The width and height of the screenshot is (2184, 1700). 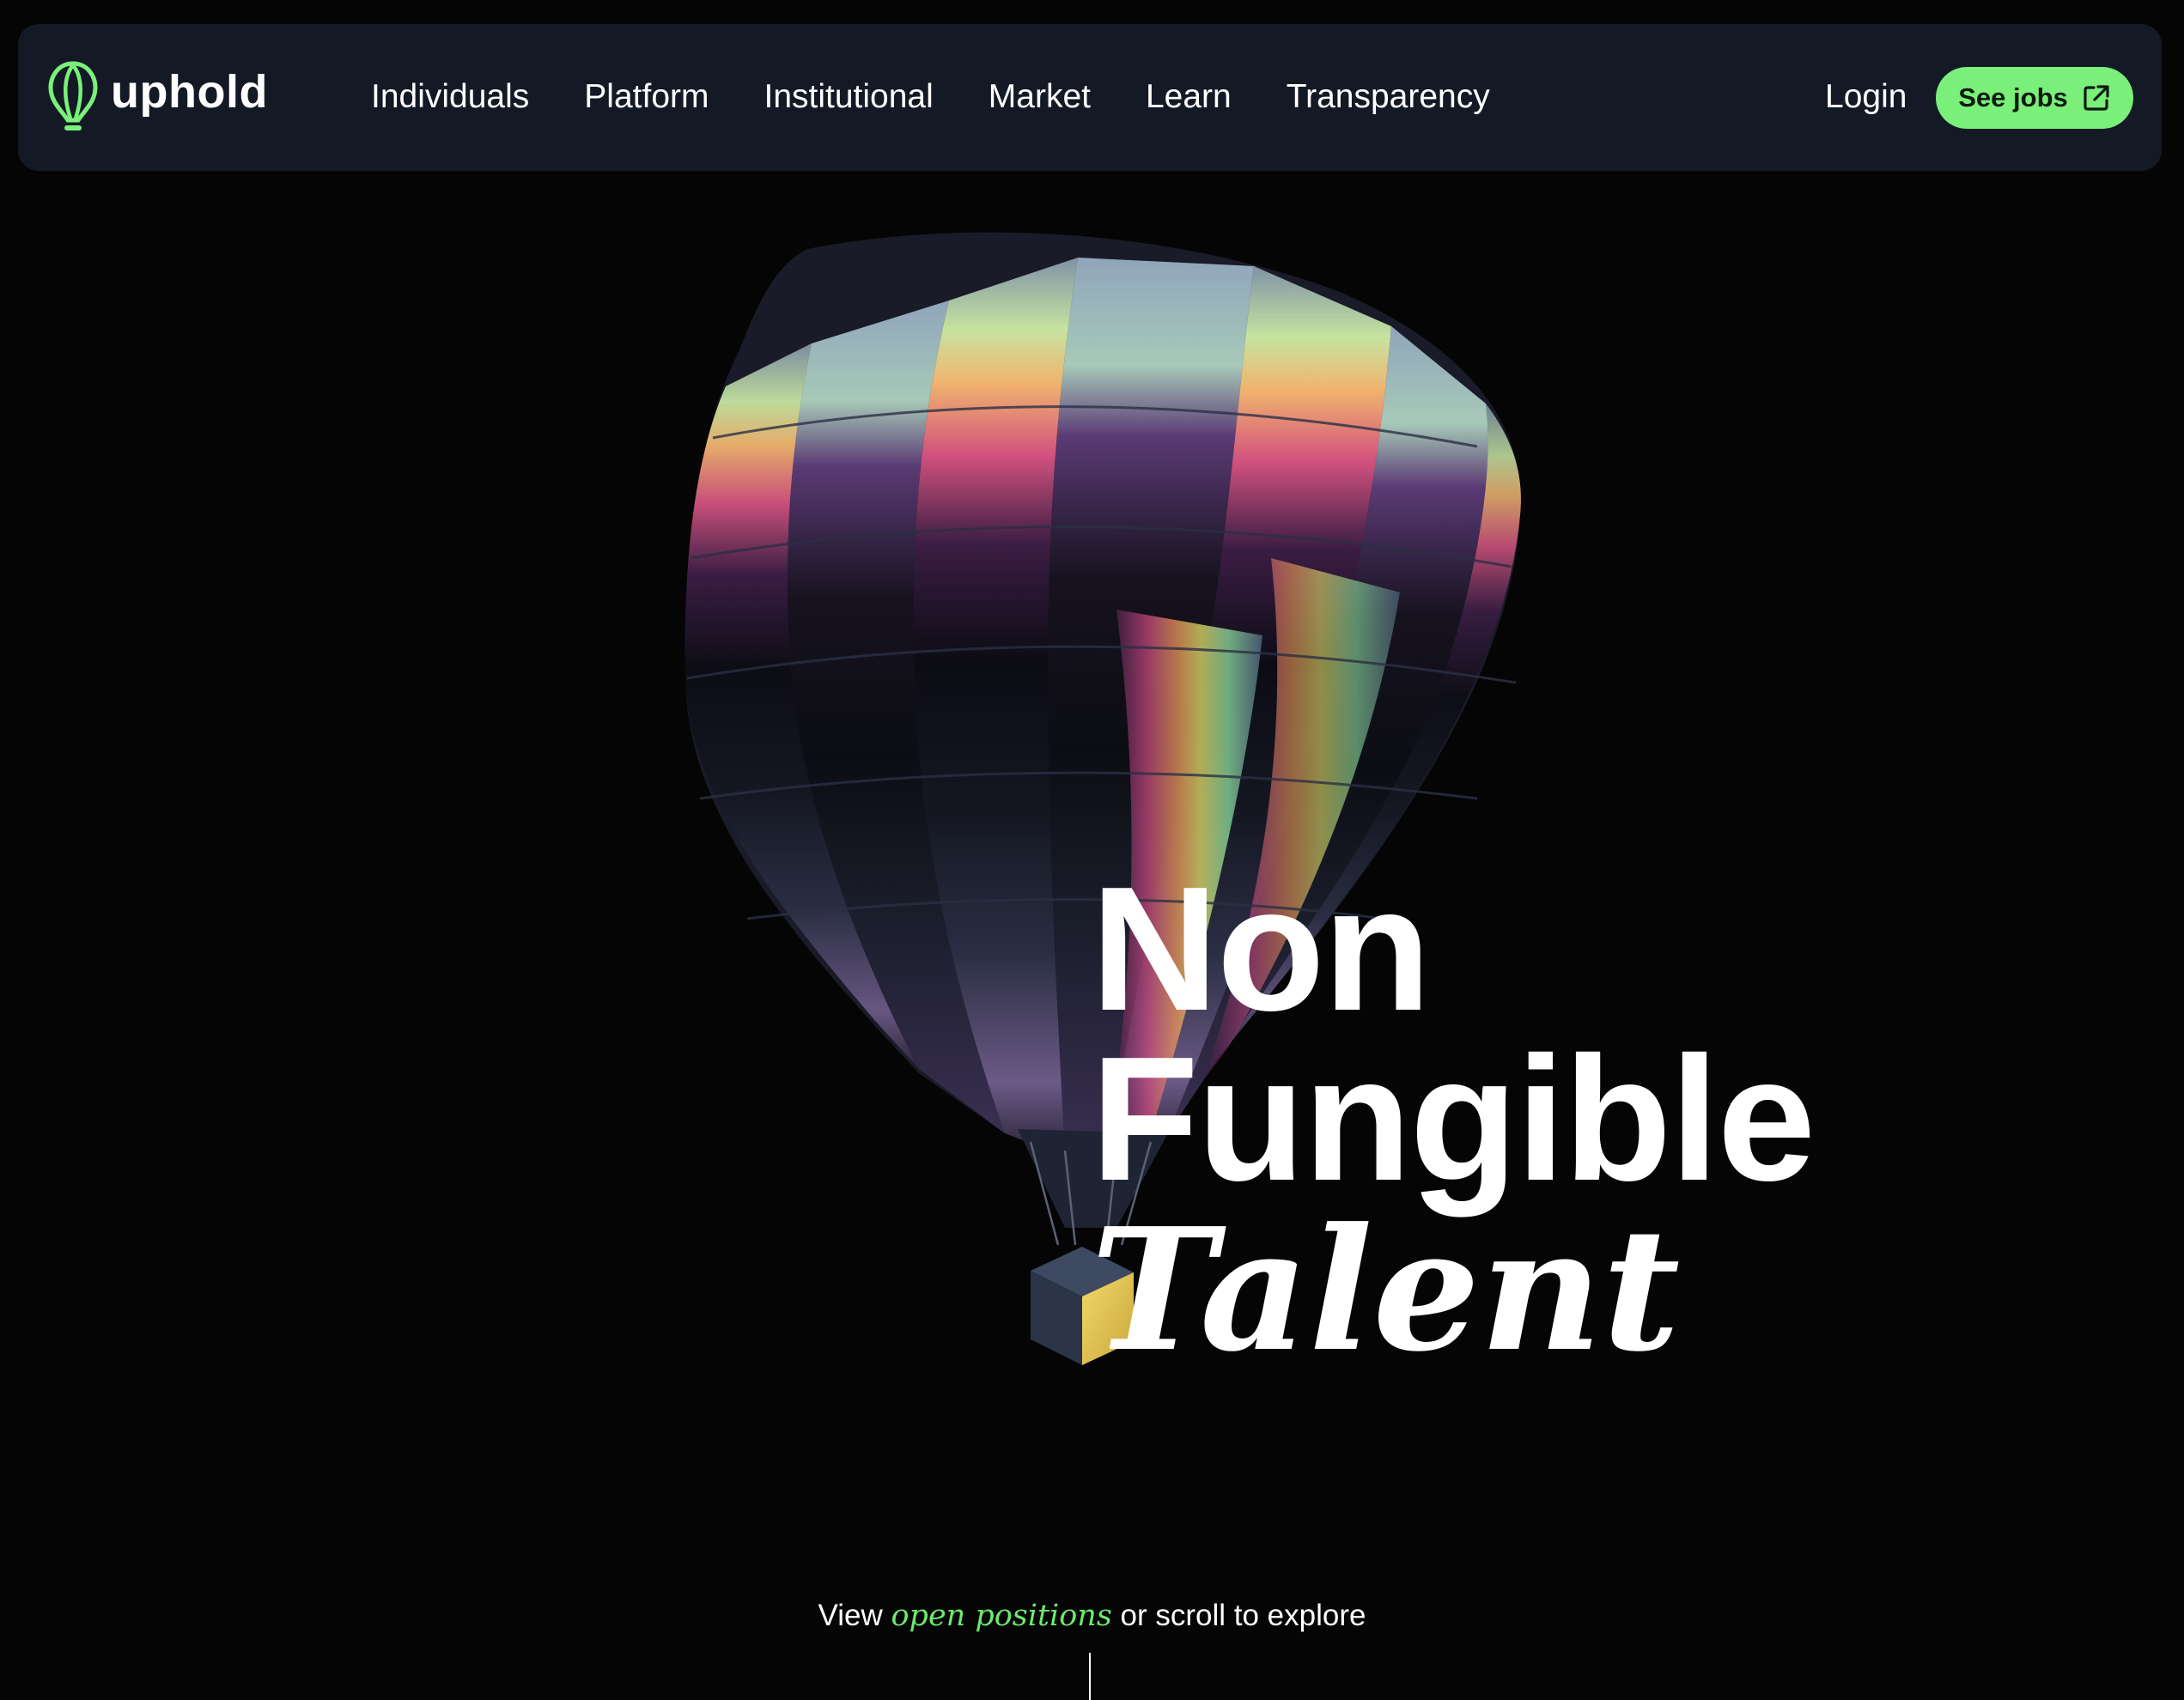 I want to click on headline-line-fungible: Fungible, so click(x=1454, y=1119).